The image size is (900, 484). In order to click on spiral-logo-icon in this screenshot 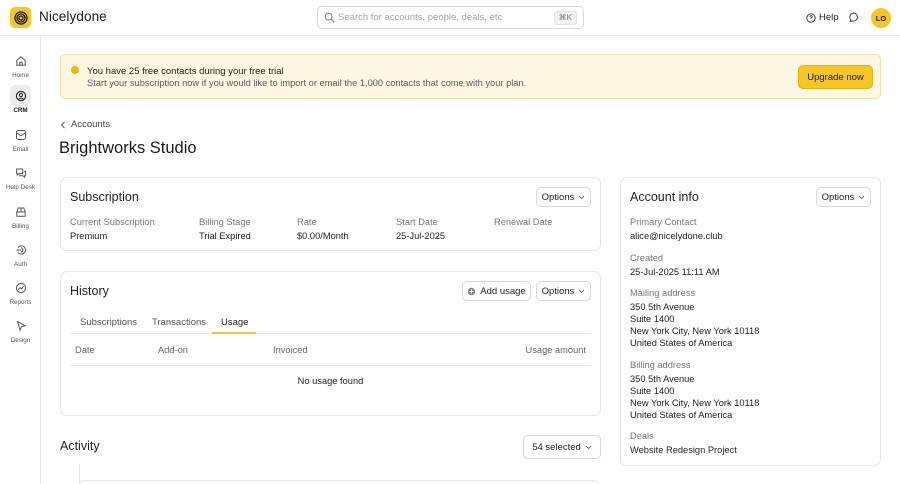, I will do `click(20, 17)`.